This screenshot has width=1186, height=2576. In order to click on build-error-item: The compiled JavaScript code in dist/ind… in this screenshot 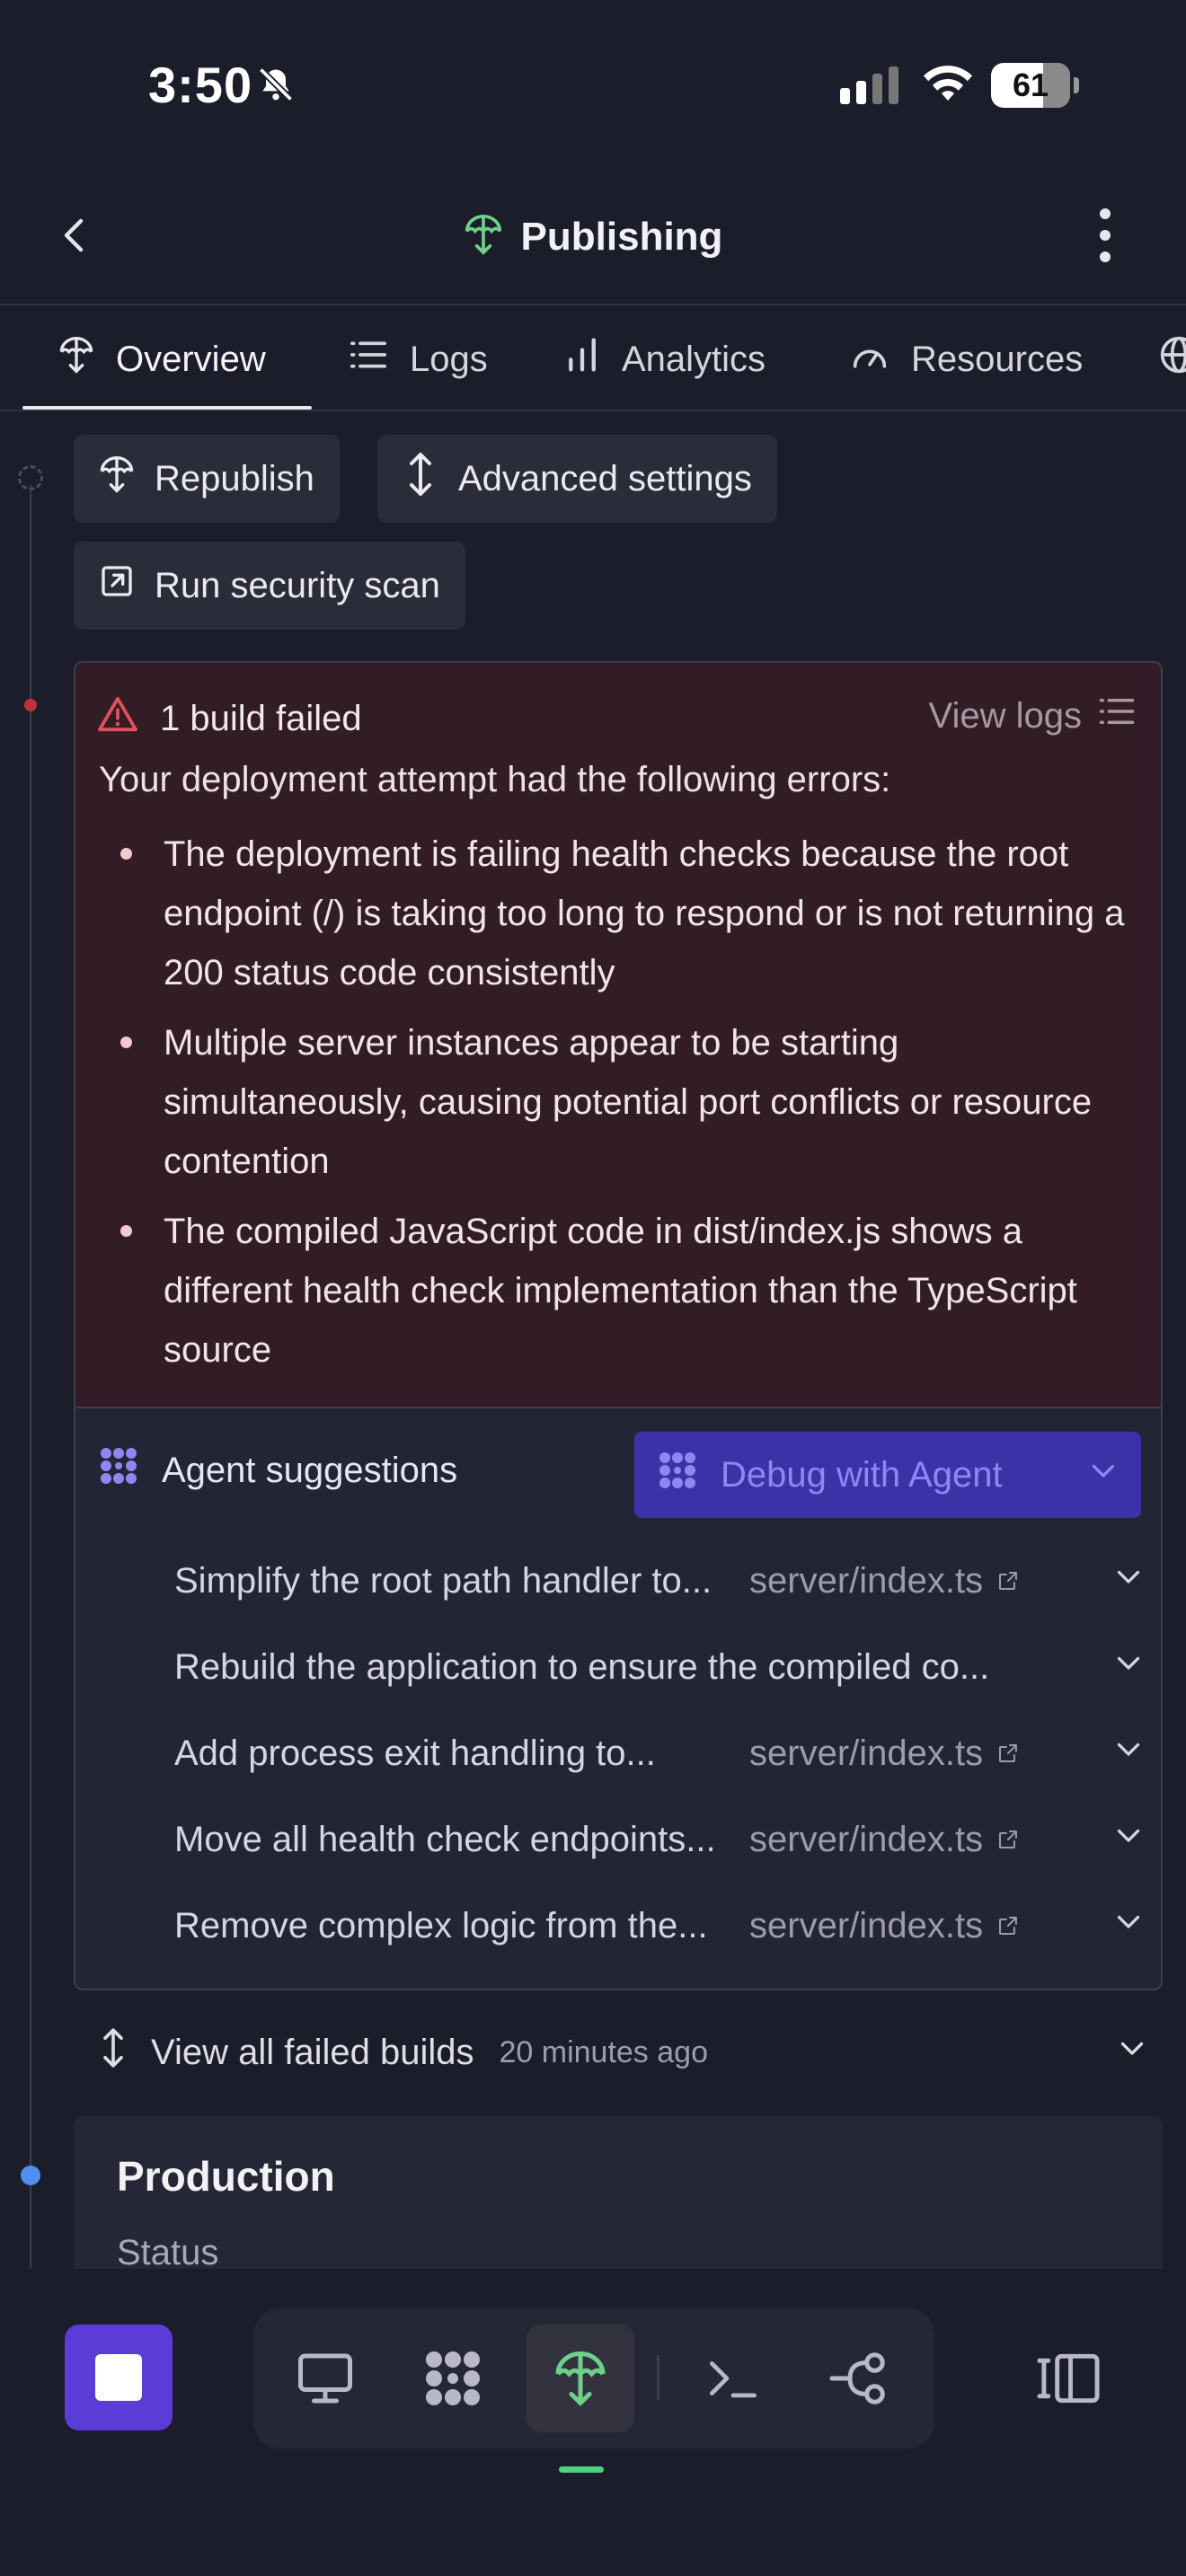, I will do `click(615, 1291)`.